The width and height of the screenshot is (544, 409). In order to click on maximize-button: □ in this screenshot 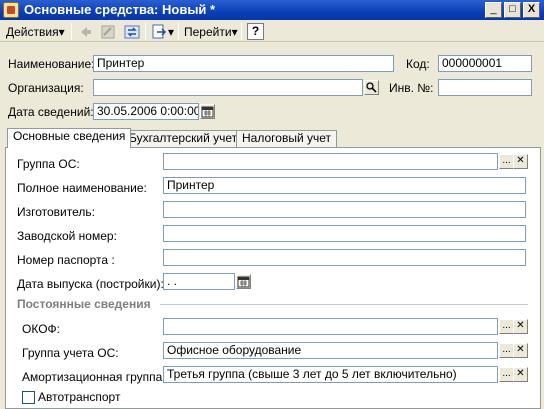, I will do `click(512, 10)`.